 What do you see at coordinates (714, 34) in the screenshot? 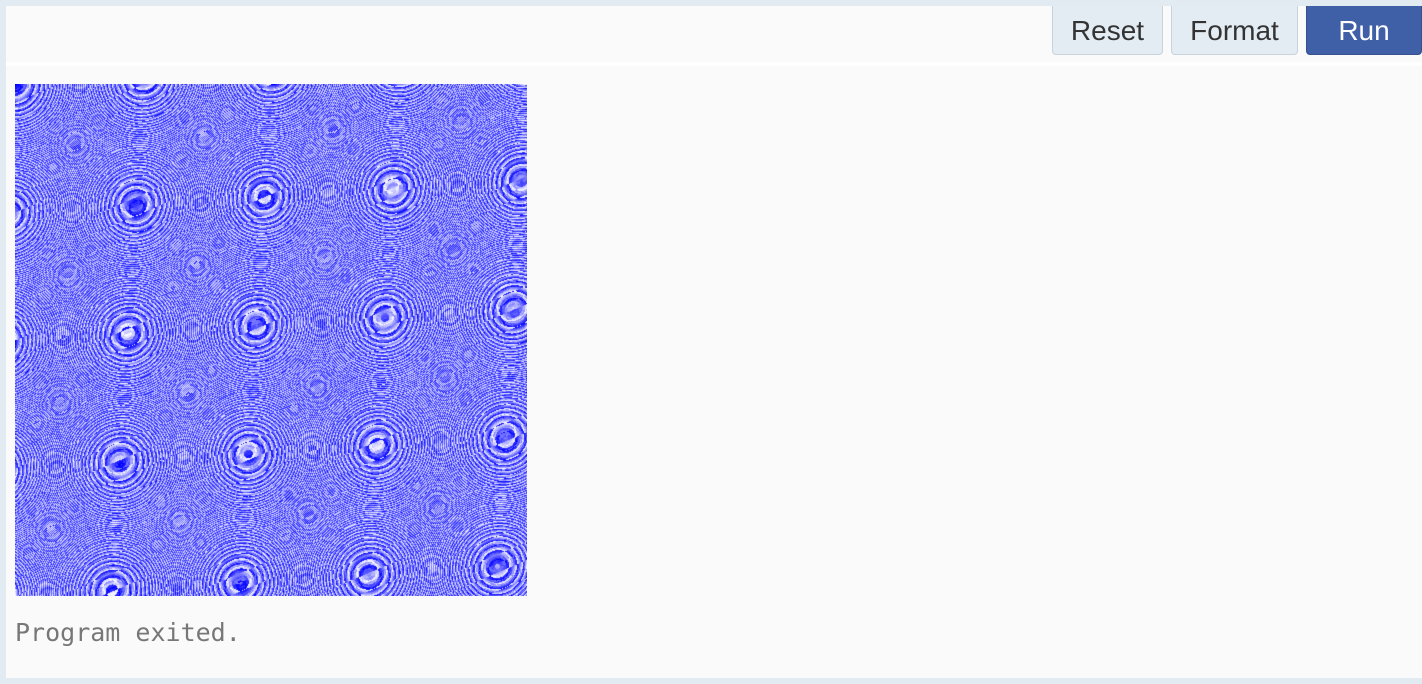
I see `toolbar: Reset Format Run` at bounding box center [714, 34].